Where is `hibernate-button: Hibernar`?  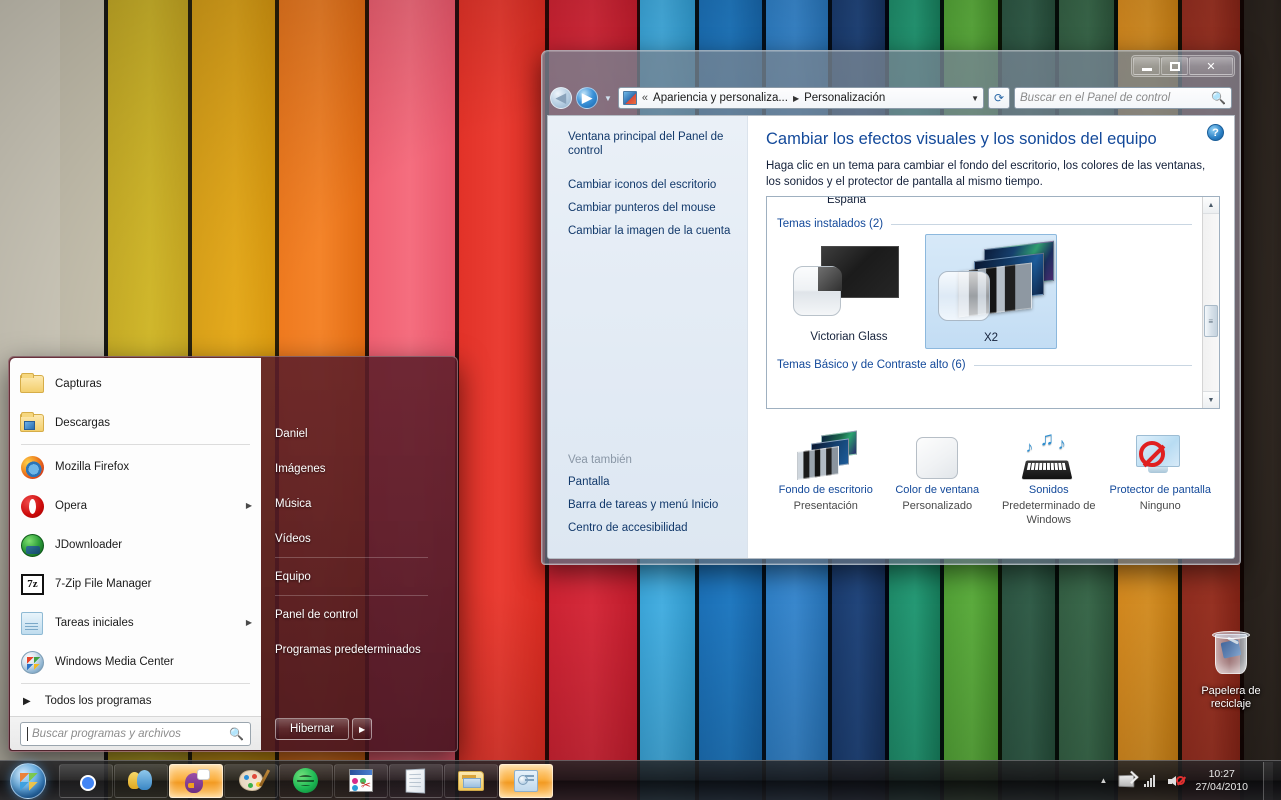
hibernate-button: Hibernar is located at coordinates (312, 729).